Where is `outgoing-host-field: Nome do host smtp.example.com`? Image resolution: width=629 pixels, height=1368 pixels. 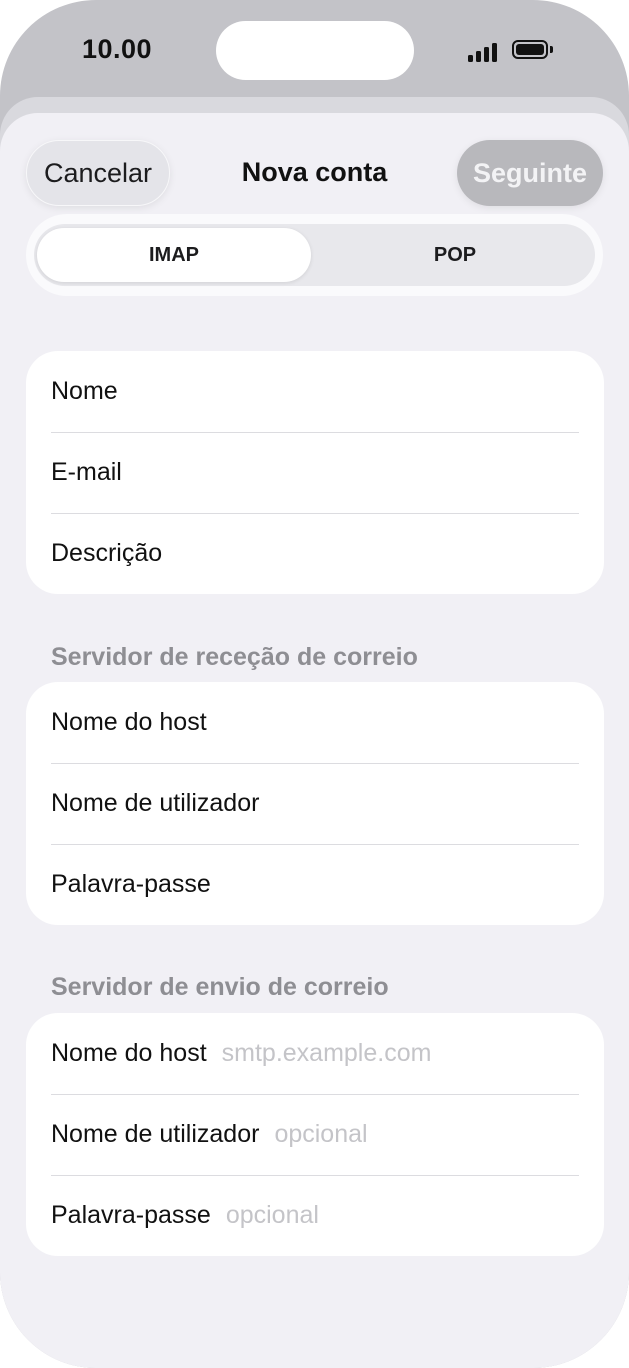 outgoing-host-field: Nome do host smtp.example.com is located at coordinates (315, 1053).